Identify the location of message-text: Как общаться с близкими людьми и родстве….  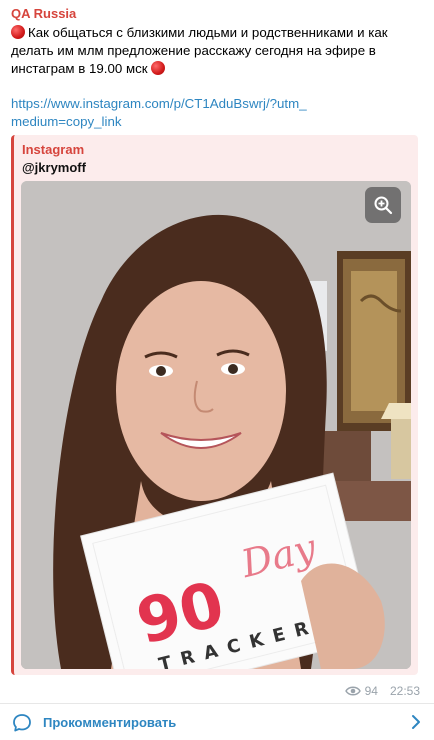
(211, 51).